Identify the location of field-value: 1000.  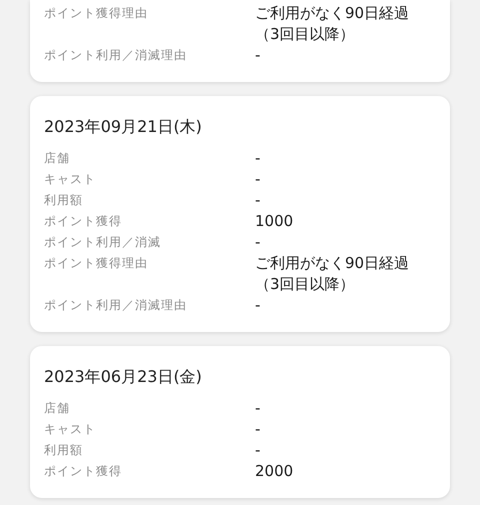
(274, 221).